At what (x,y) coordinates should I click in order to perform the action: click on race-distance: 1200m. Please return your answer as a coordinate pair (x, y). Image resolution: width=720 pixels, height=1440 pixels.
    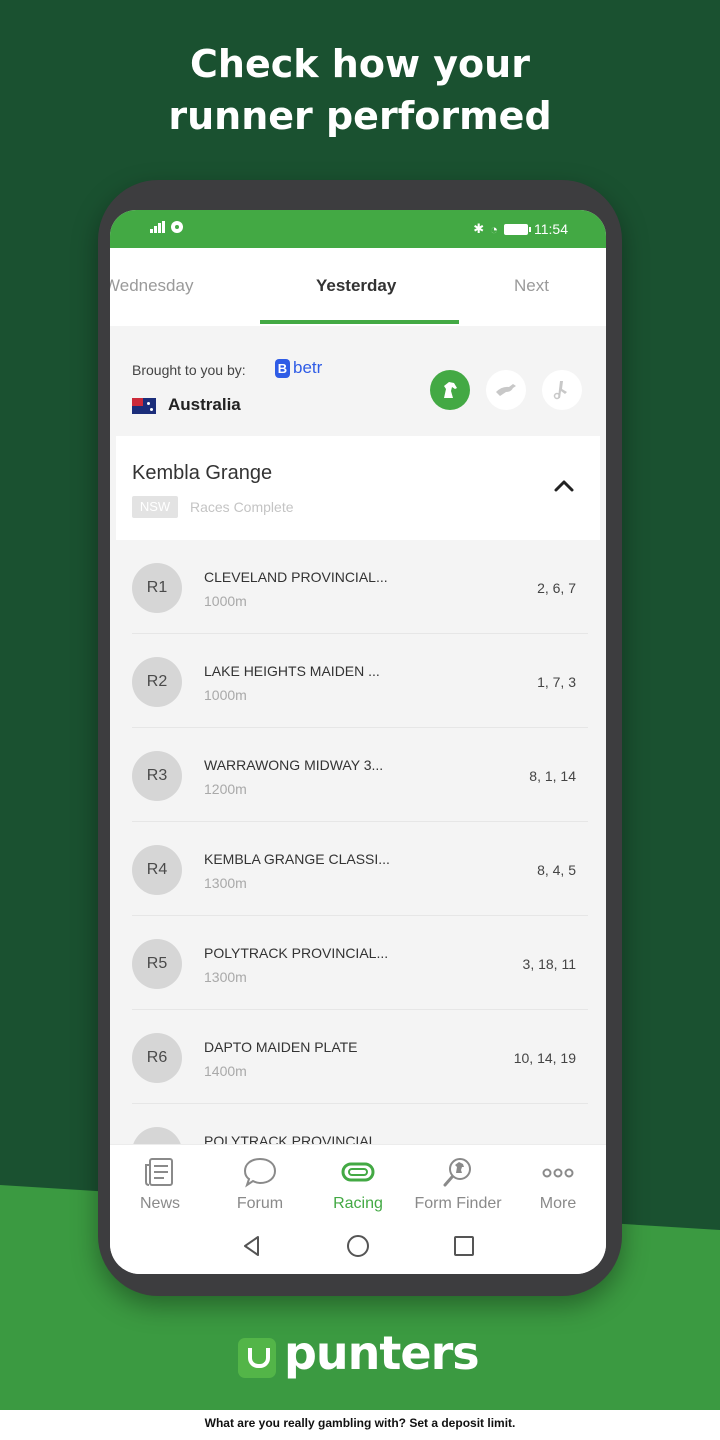
    Looking at the image, I should click on (225, 789).